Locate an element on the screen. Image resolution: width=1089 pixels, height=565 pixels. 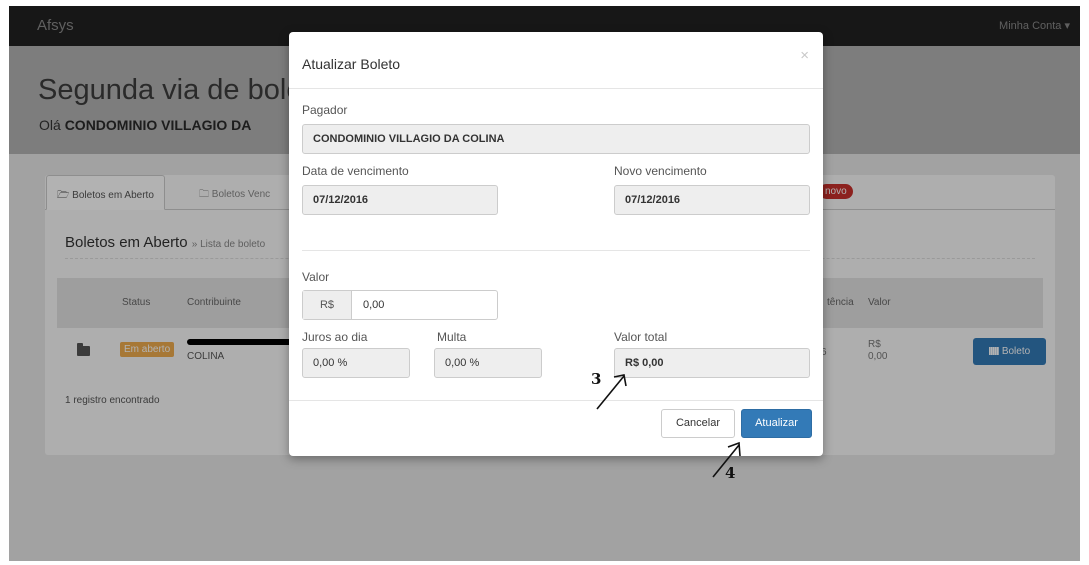
valor-label: Valor is located at coordinates (316, 277).